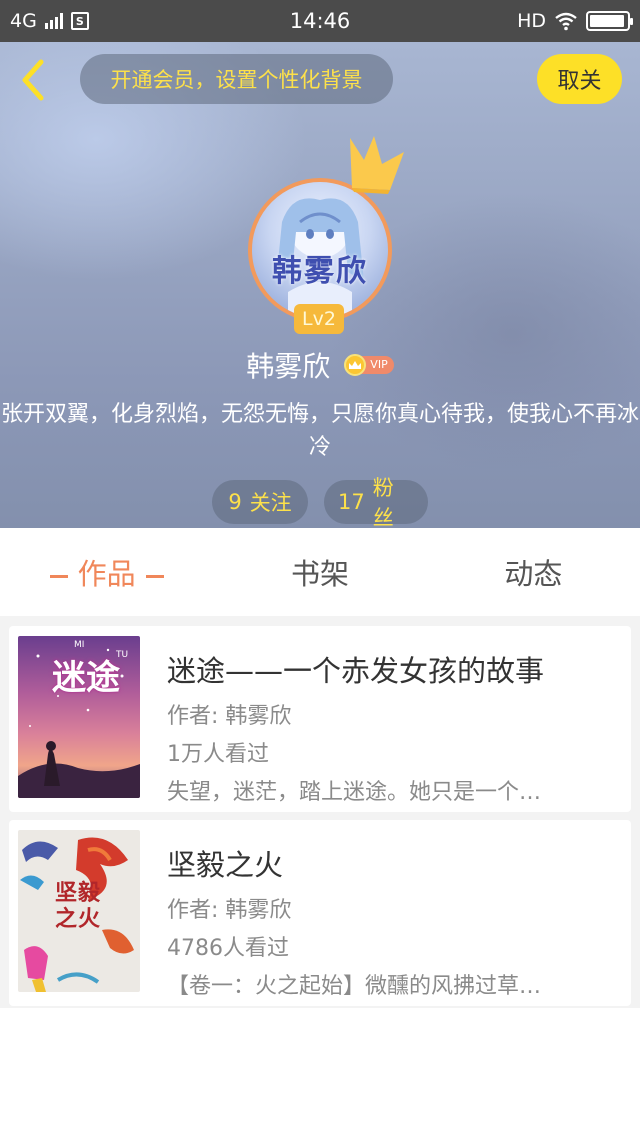  I want to click on crown-icon, so click(377, 165).